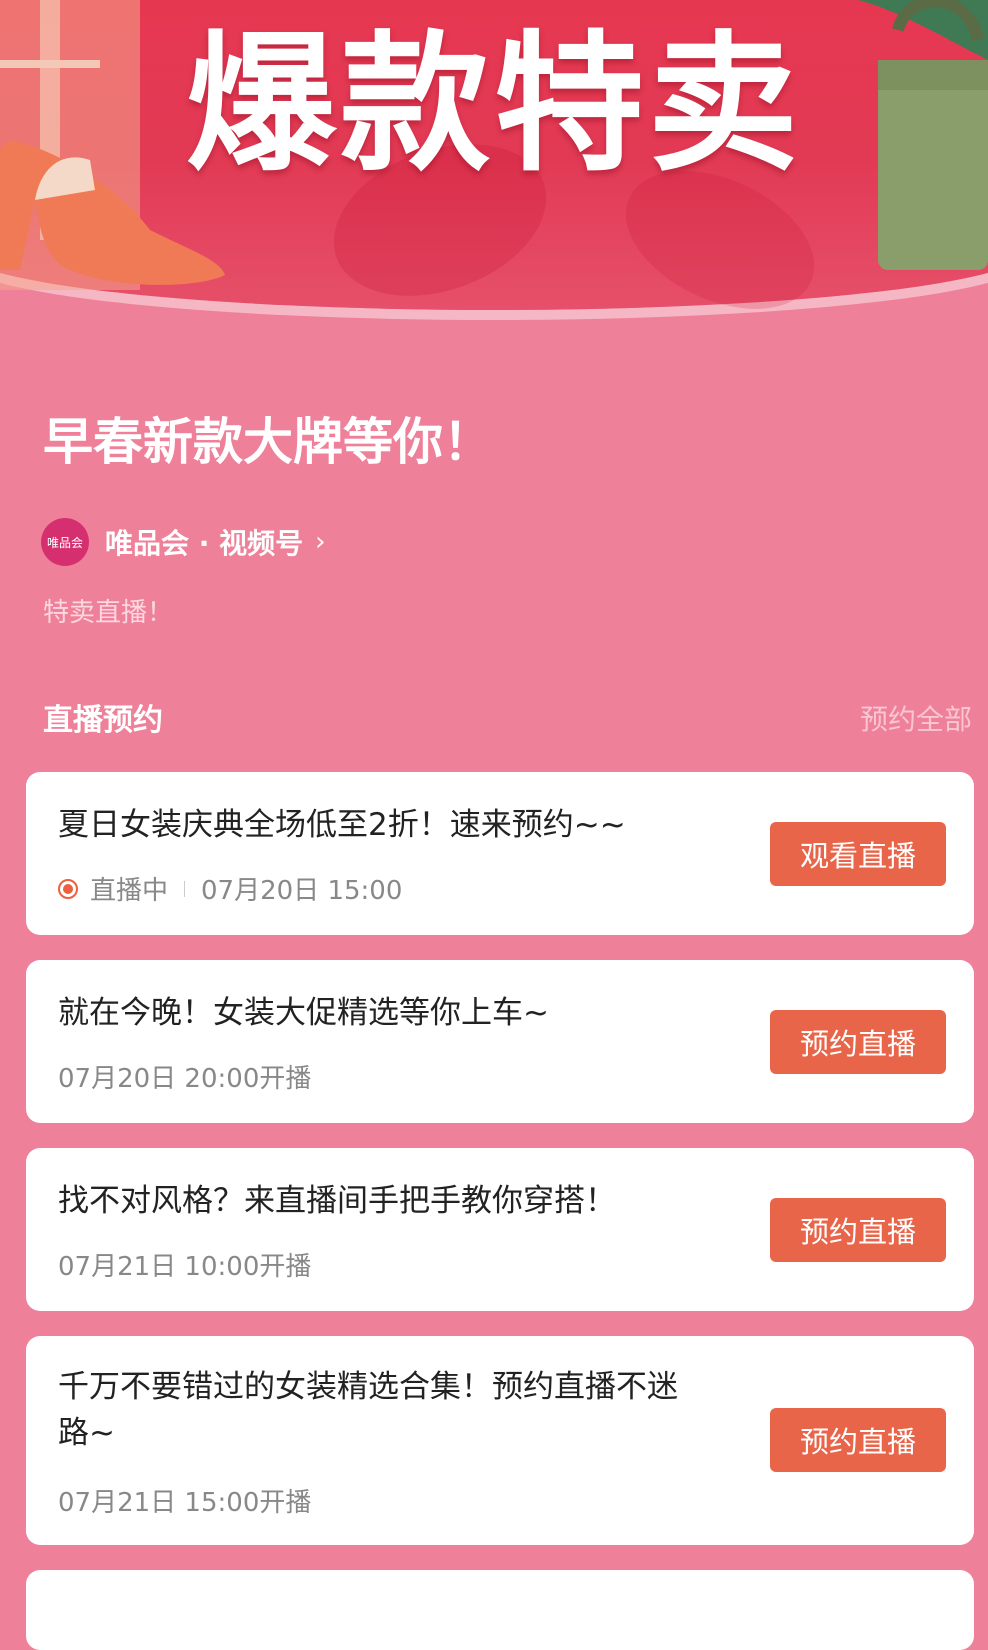 The image size is (988, 1650). Describe the element at coordinates (500, 1041) in the screenshot. I see `live-card: 就在今晚！女装大促精选等你上车~ 07月20日 20:00开播 预约直播` at that location.